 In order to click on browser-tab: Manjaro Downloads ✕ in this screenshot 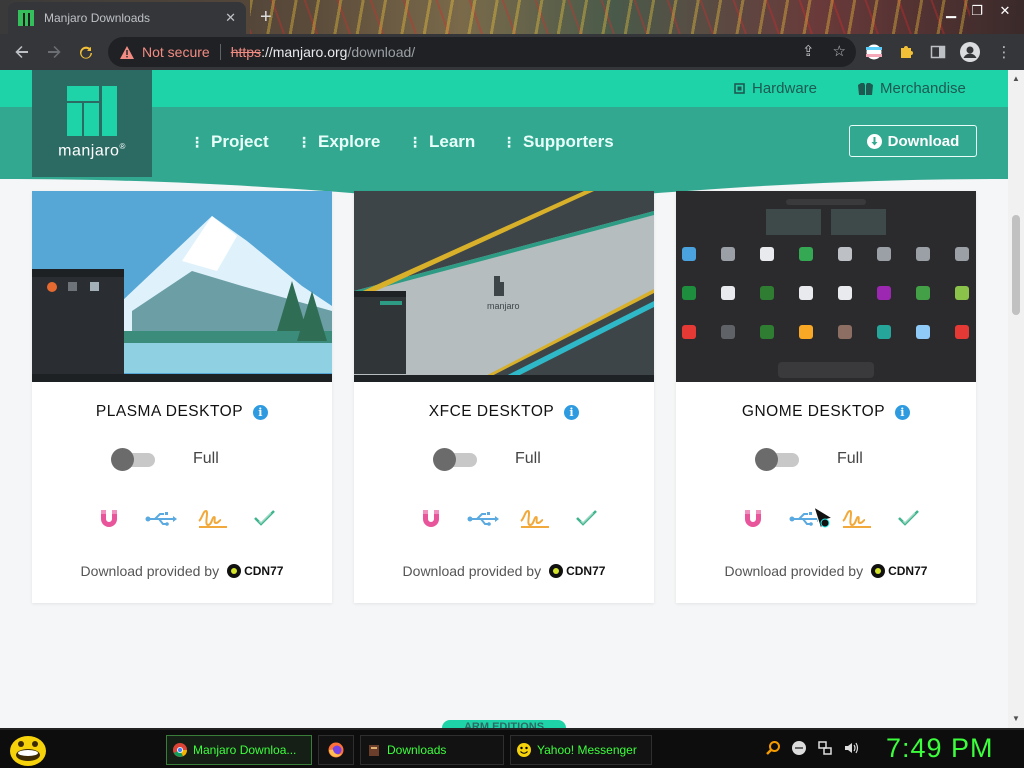, I will do `click(127, 18)`.